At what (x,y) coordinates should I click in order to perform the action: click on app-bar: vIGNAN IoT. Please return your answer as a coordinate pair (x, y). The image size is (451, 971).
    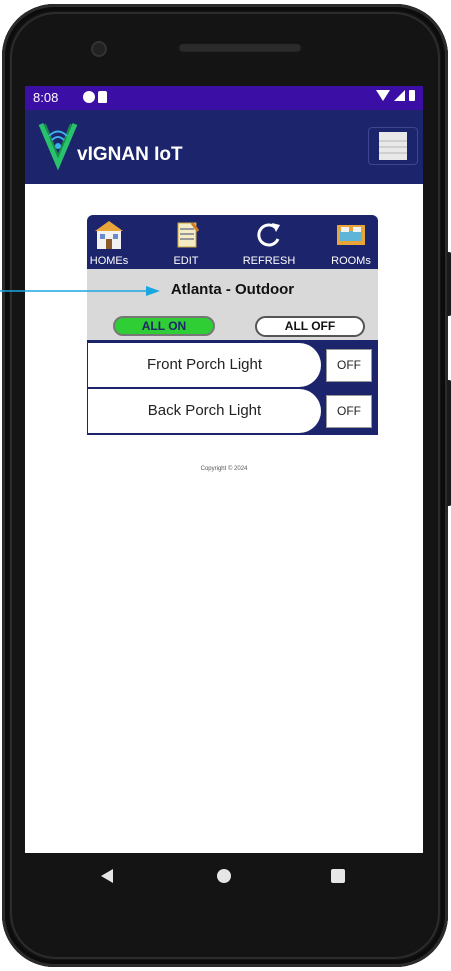
    Looking at the image, I should click on (224, 147).